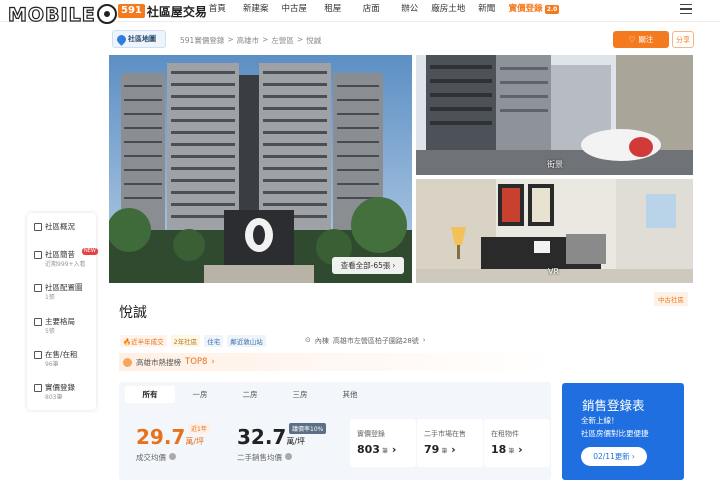 This screenshot has height=495, width=720. Describe the element at coordinates (646, 39) in the screenshot. I see `follow-label: 關注` at that location.